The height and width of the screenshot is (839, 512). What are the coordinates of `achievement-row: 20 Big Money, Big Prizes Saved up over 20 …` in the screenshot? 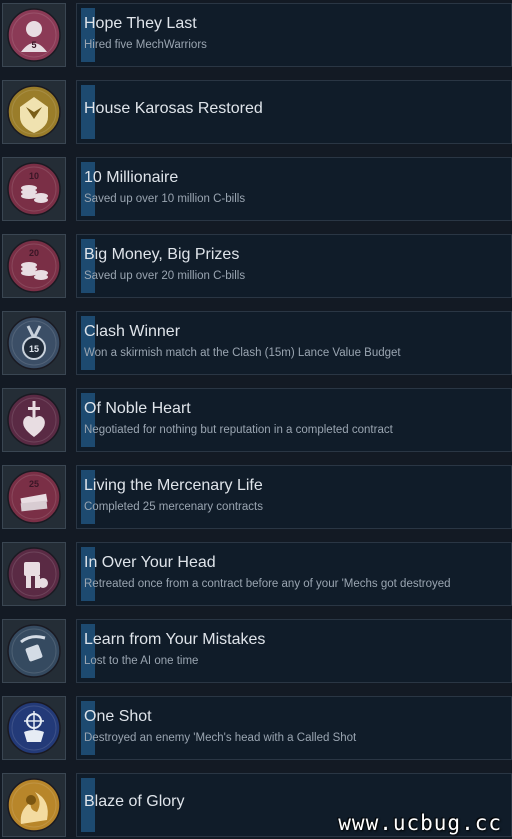 It's located at (256, 267).